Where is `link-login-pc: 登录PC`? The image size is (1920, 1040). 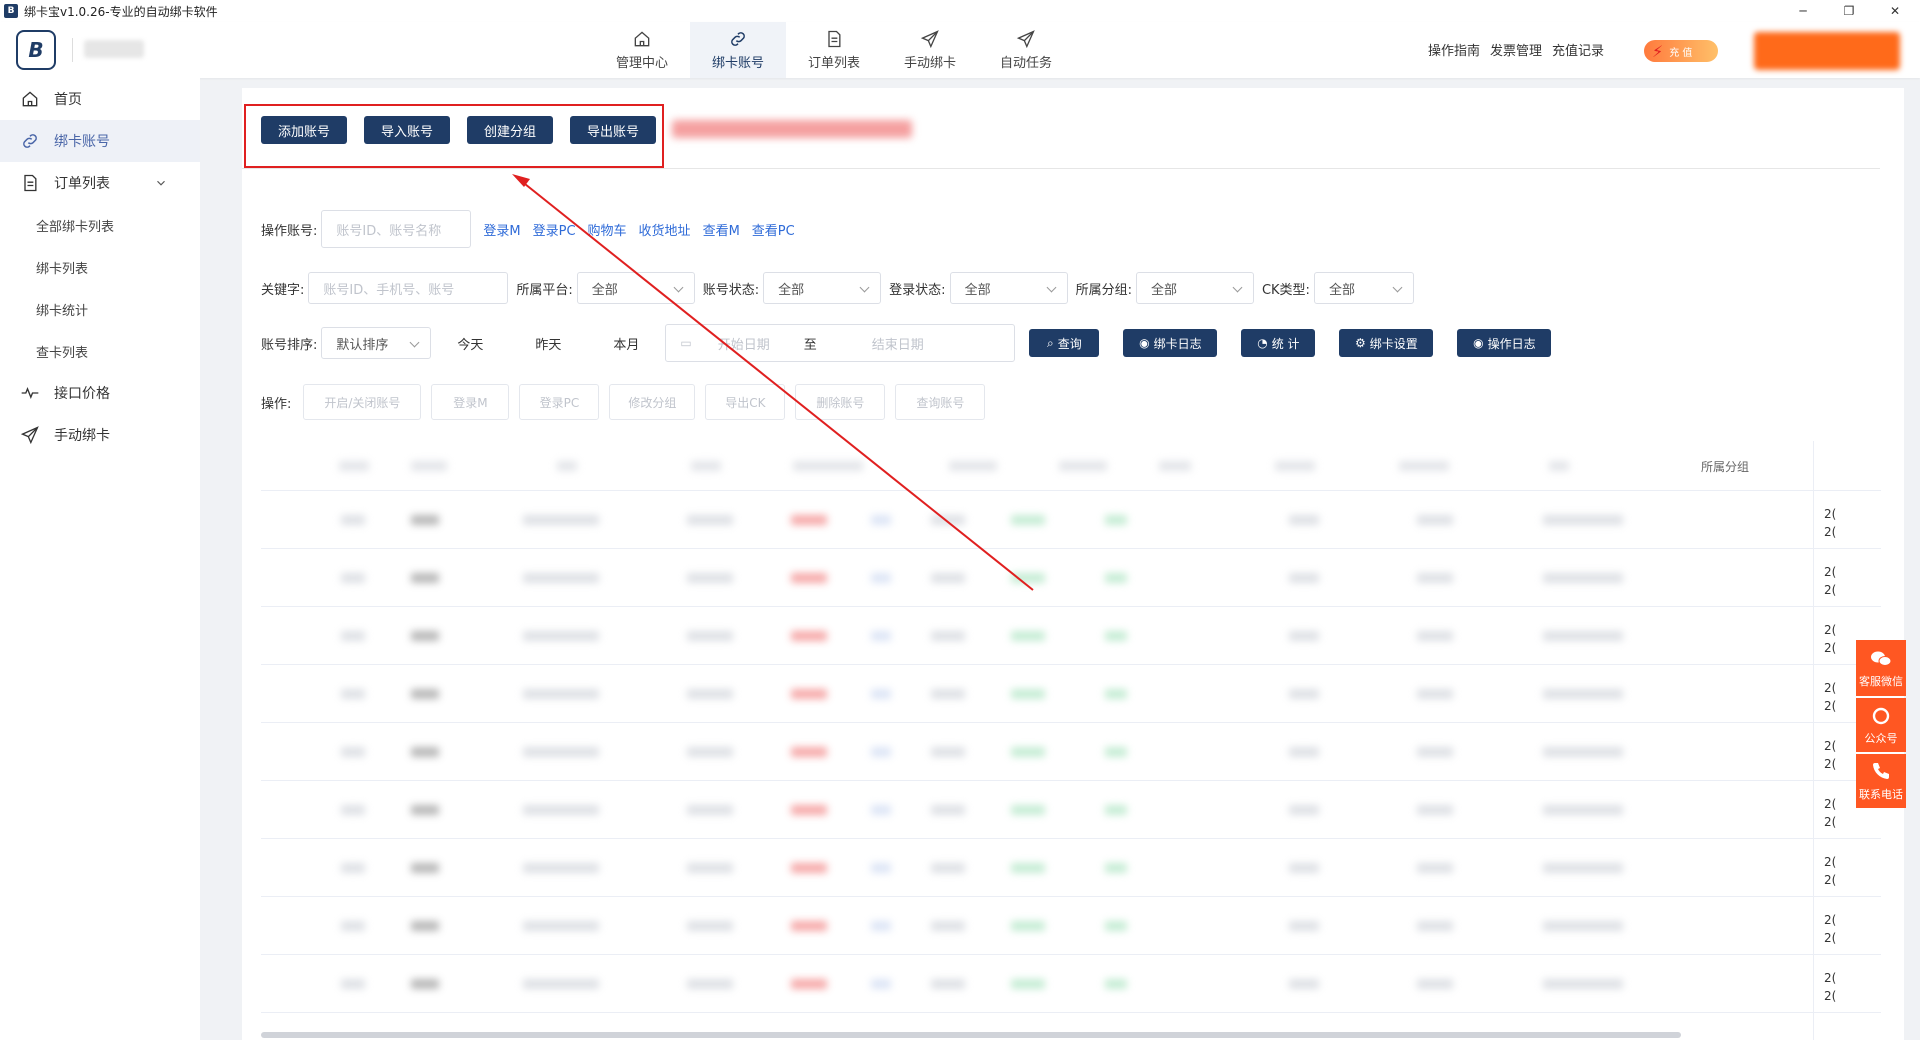 link-login-pc: 登录PC is located at coordinates (554, 229).